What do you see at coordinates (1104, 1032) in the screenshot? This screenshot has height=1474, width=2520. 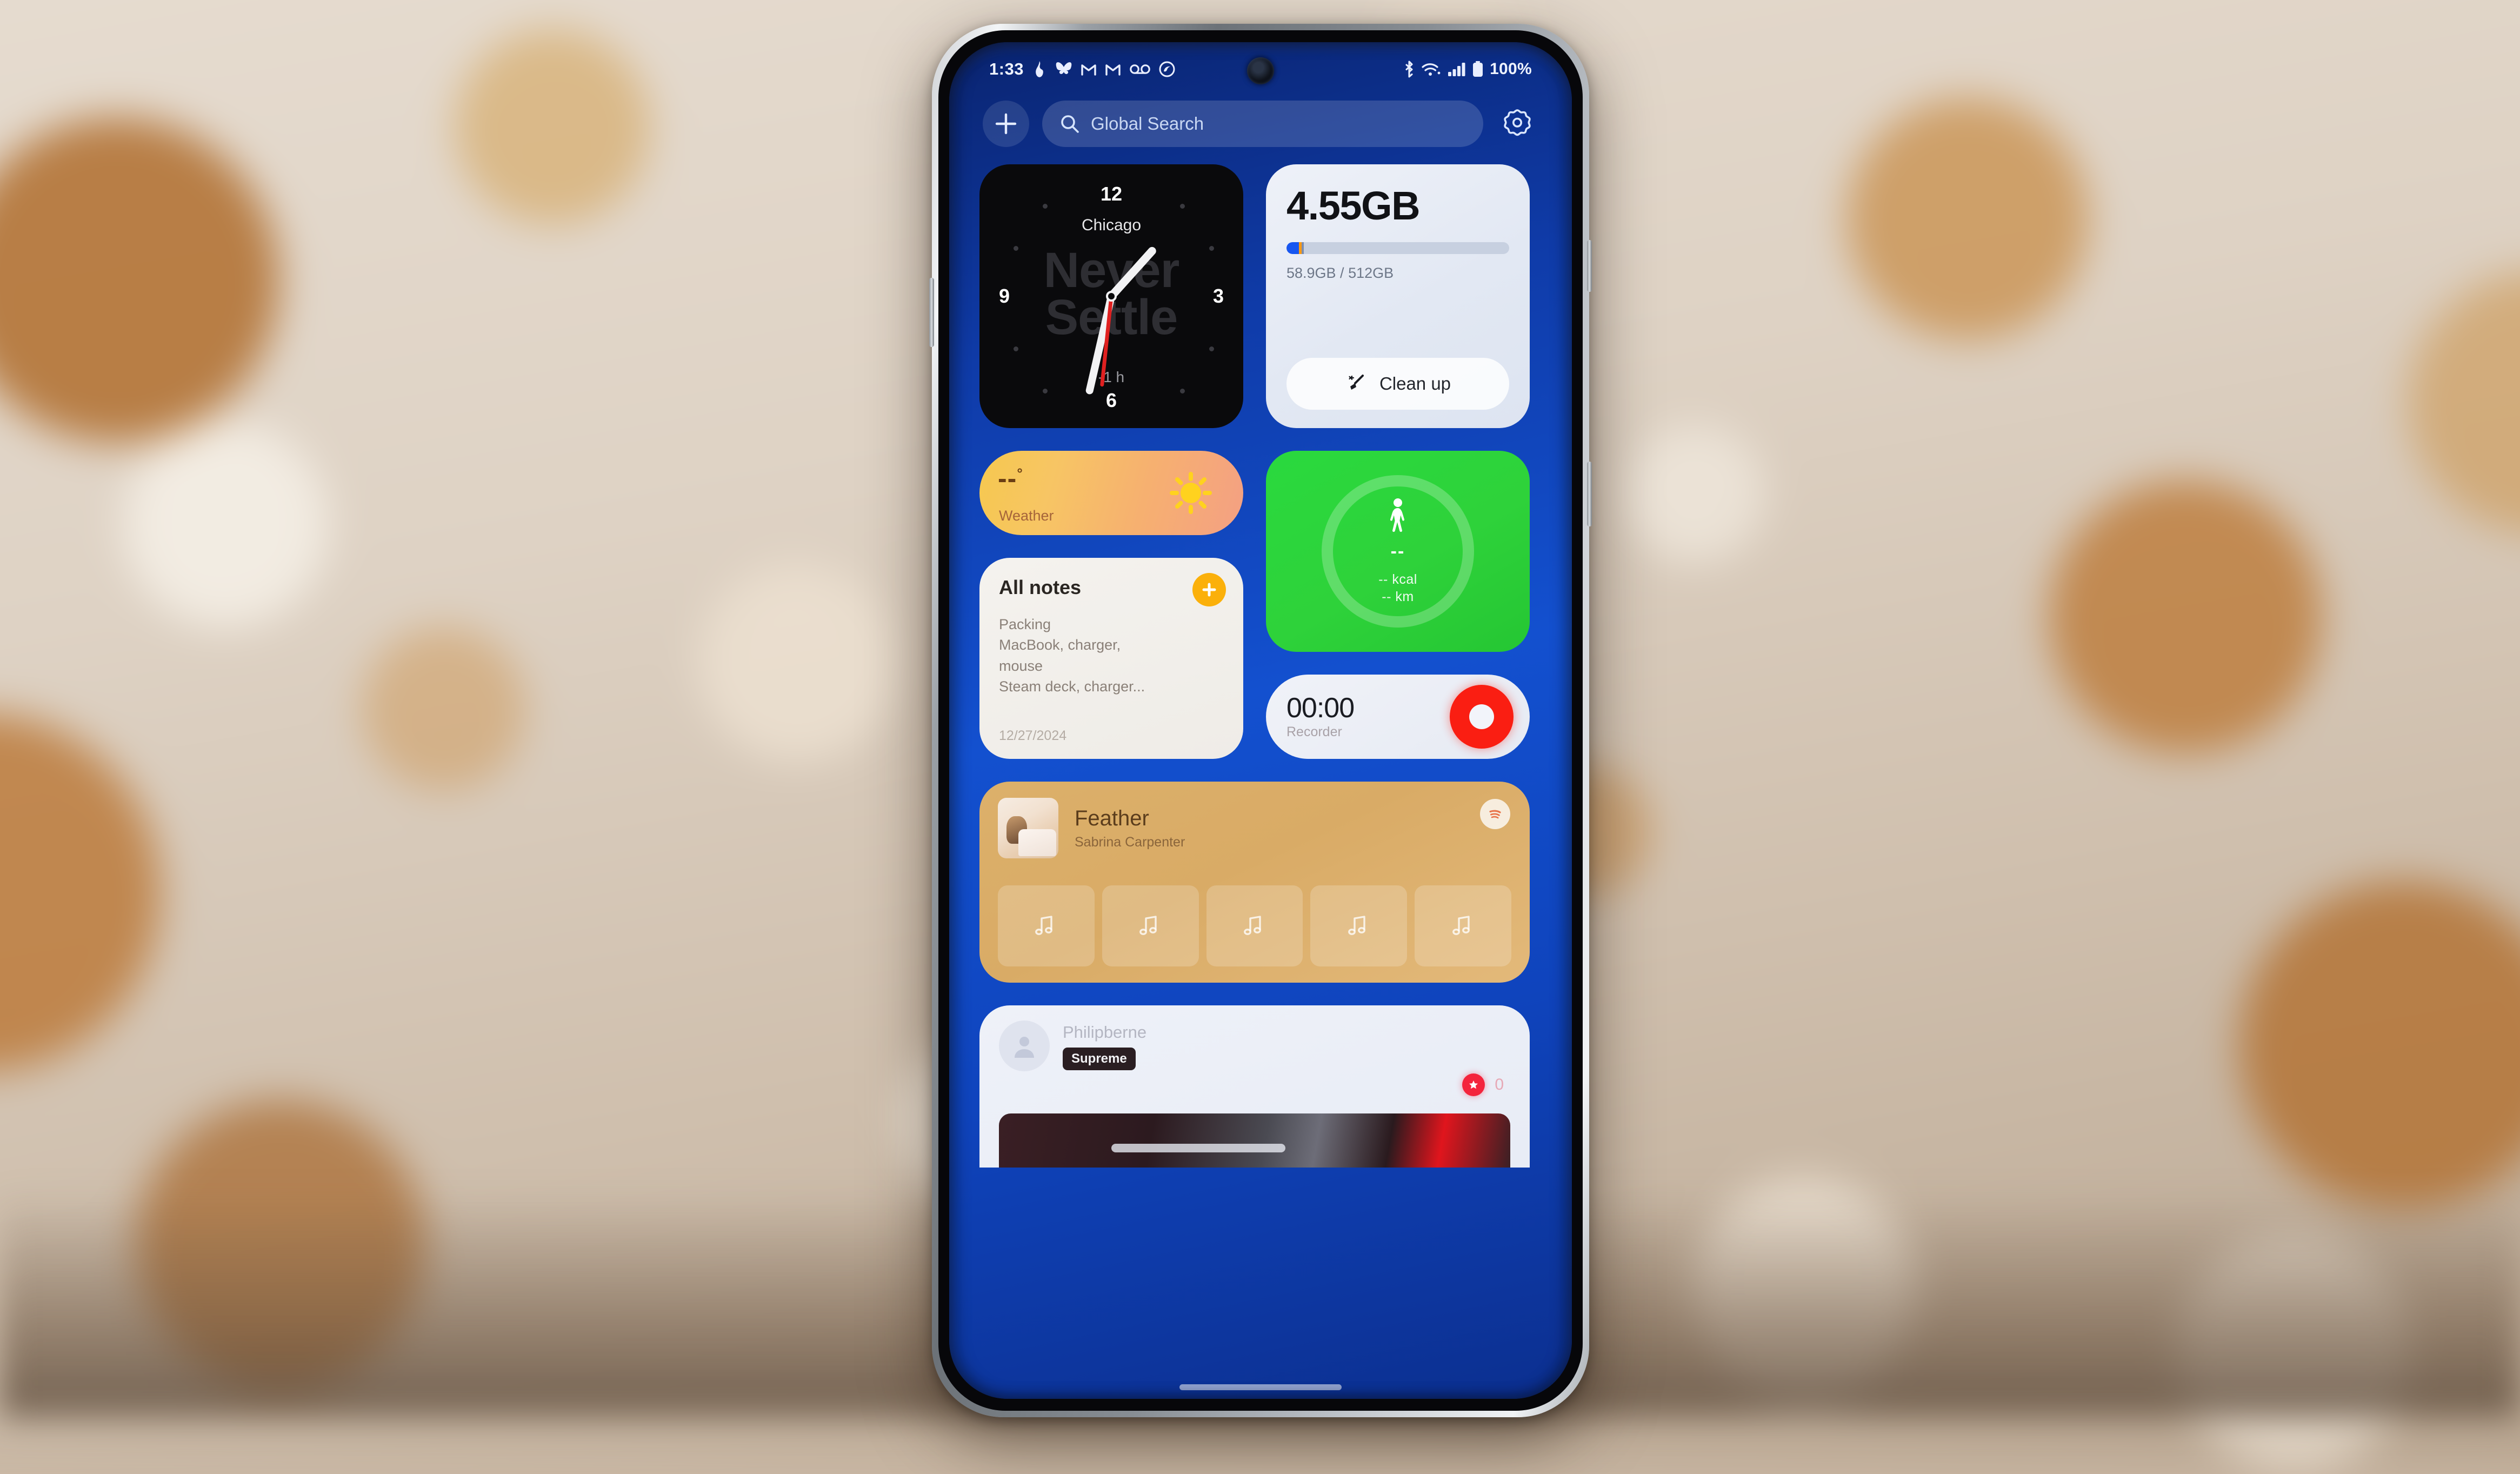 I see `social-username: Philipberne` at bounding box center [1104, 1032].